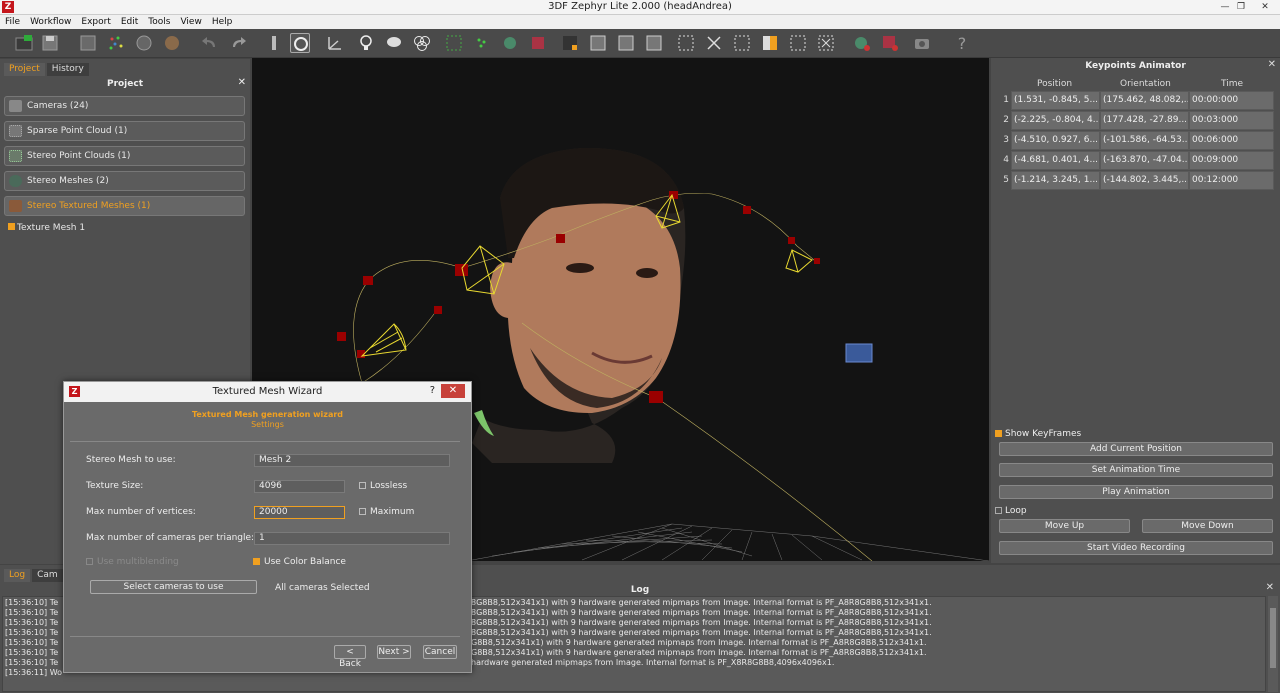 This screenshot has width=1280, height=693. I want to click on add-current-position-button: Add Current Position, so click(1136, 449).